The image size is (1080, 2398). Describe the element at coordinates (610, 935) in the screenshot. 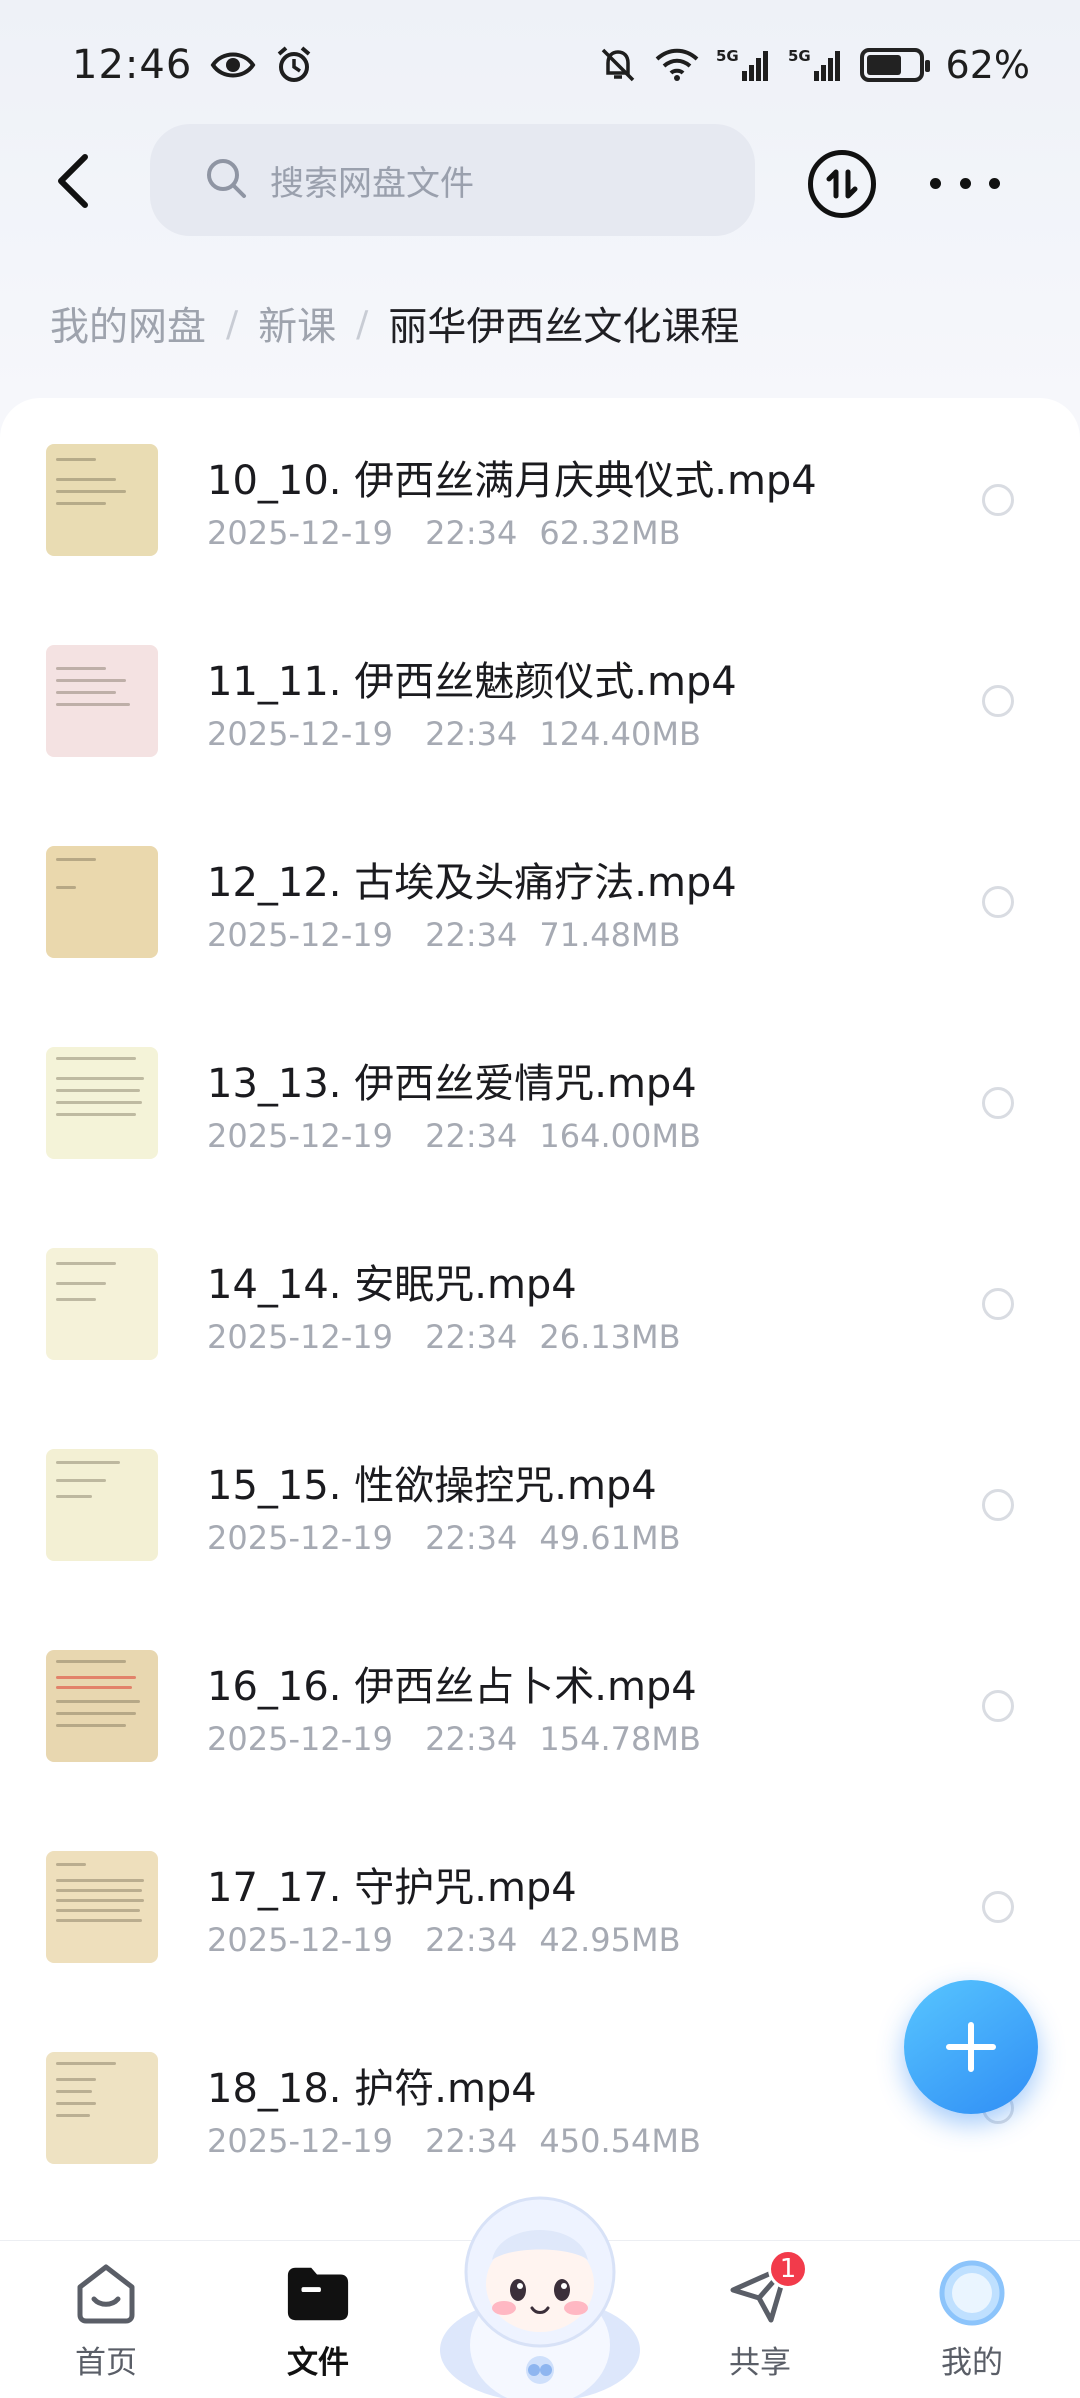

I see `file-size: 71.48MB` at that location.